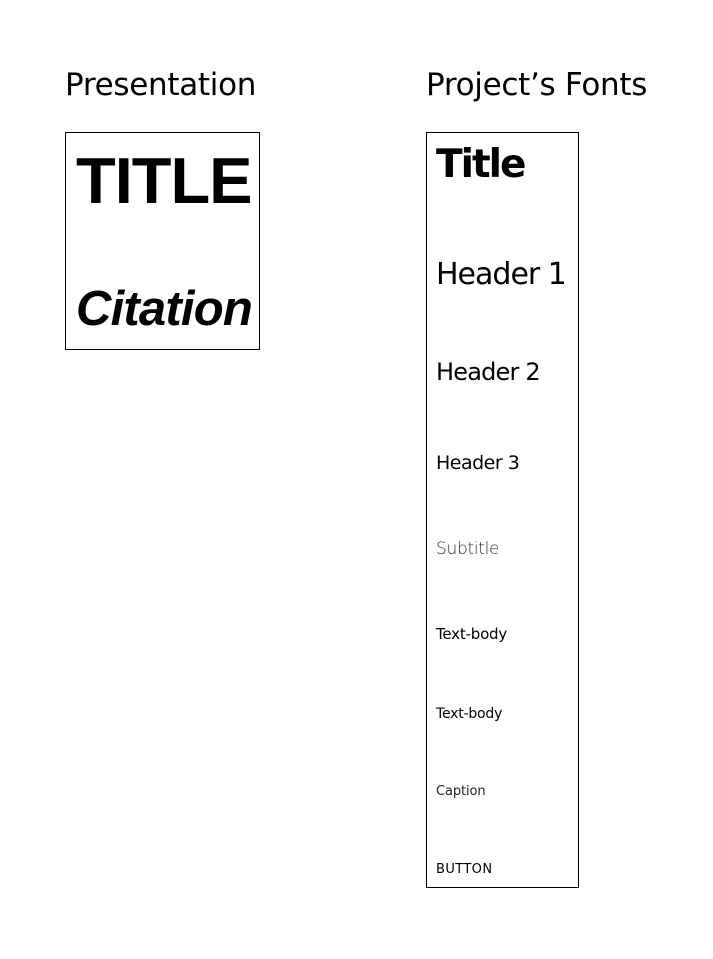 The image size is (713, 959). What do you see at coordinates (472, 634) in the screenshot?
I see `font-sample-text-body-medium: Text-body` at bounding box center [472, 634].